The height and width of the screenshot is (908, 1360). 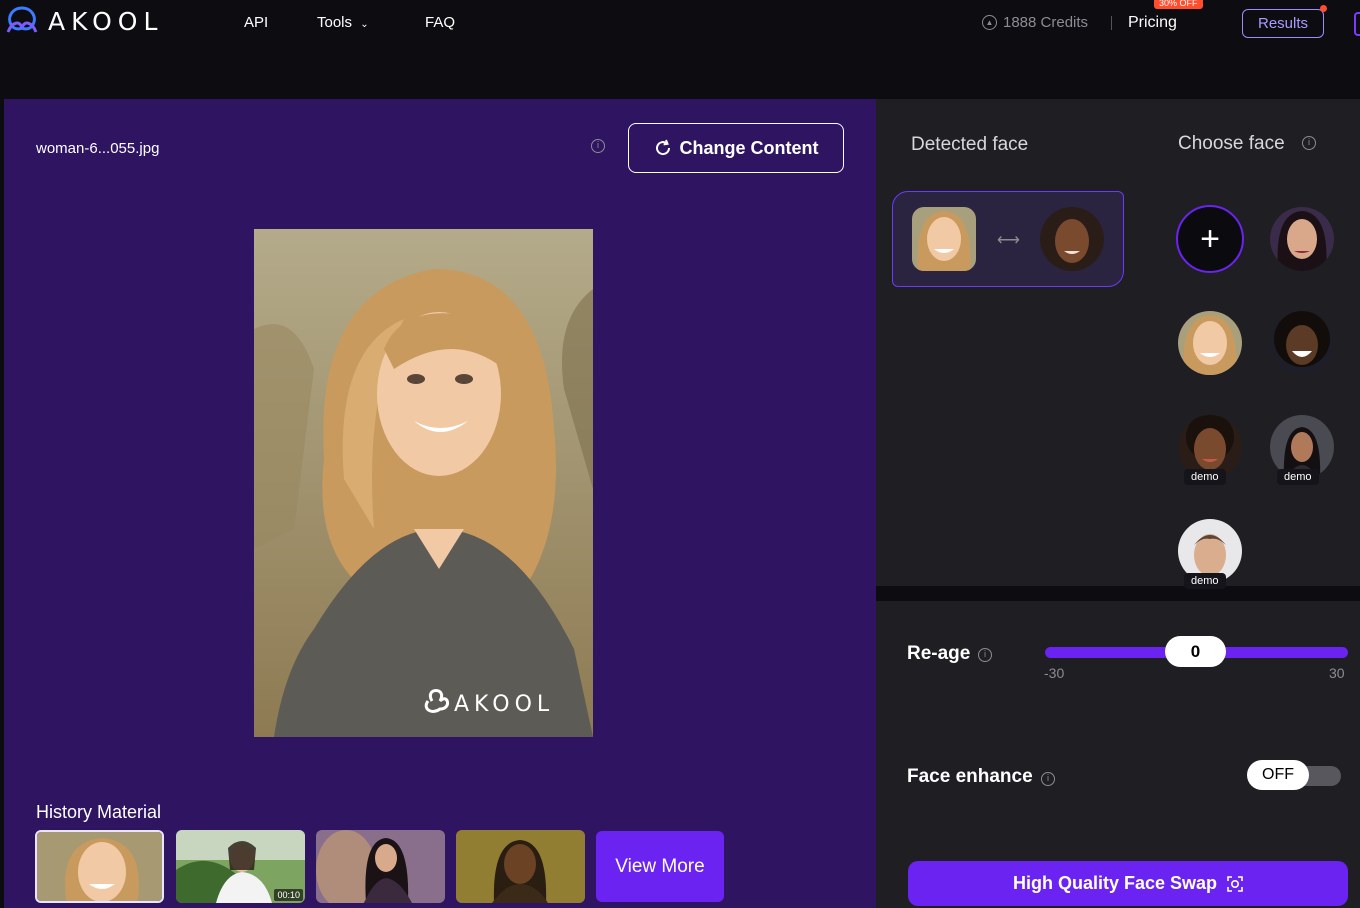 What do you see at coordinates (22, 19) in the screenshot?
I see `akool-logo-icon` at bounding box center [22, 19].